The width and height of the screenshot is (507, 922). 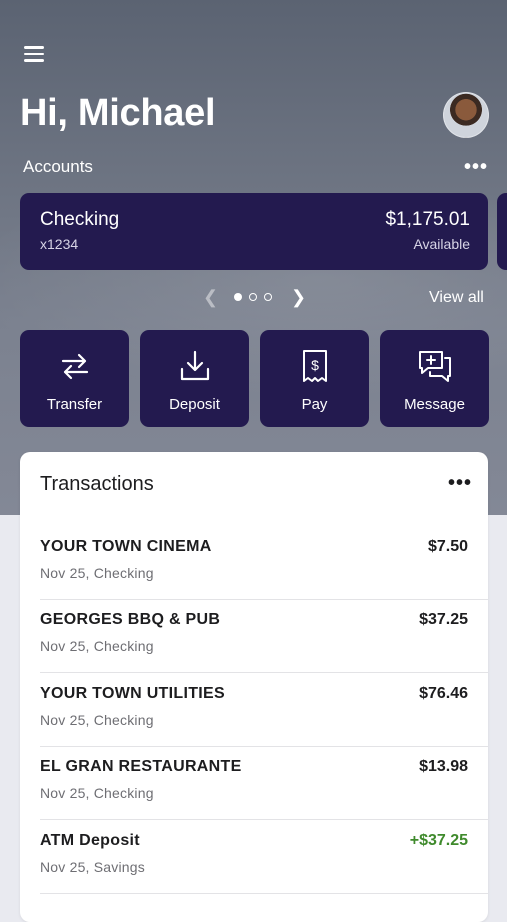 I want to click on transaction-meta: Nov 25, Savings, so click(x=92, y=867).